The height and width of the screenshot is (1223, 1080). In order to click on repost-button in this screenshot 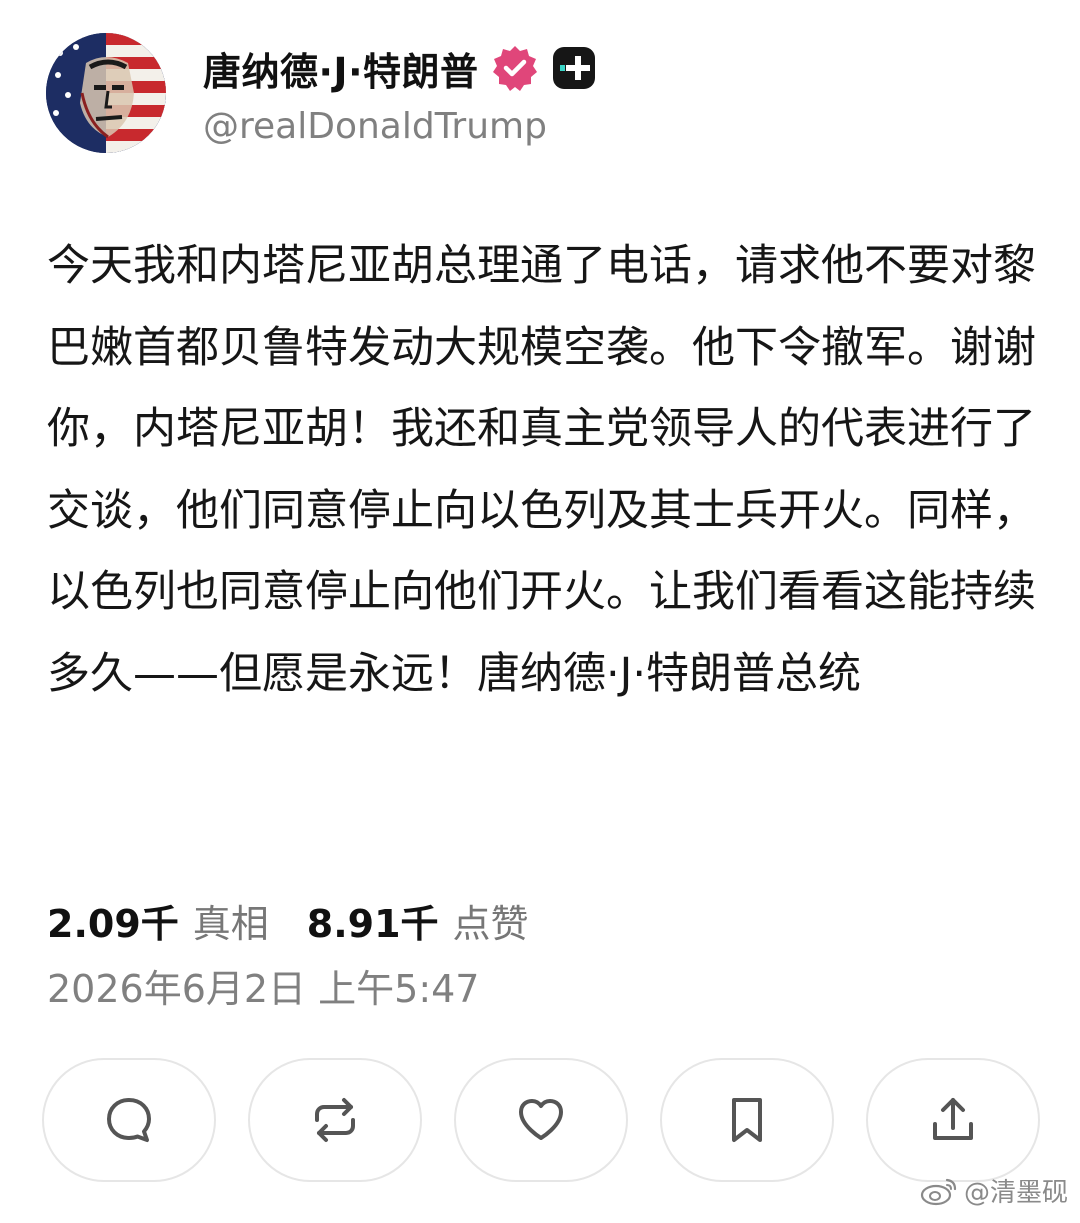, I will do `click(335, 1120)`.